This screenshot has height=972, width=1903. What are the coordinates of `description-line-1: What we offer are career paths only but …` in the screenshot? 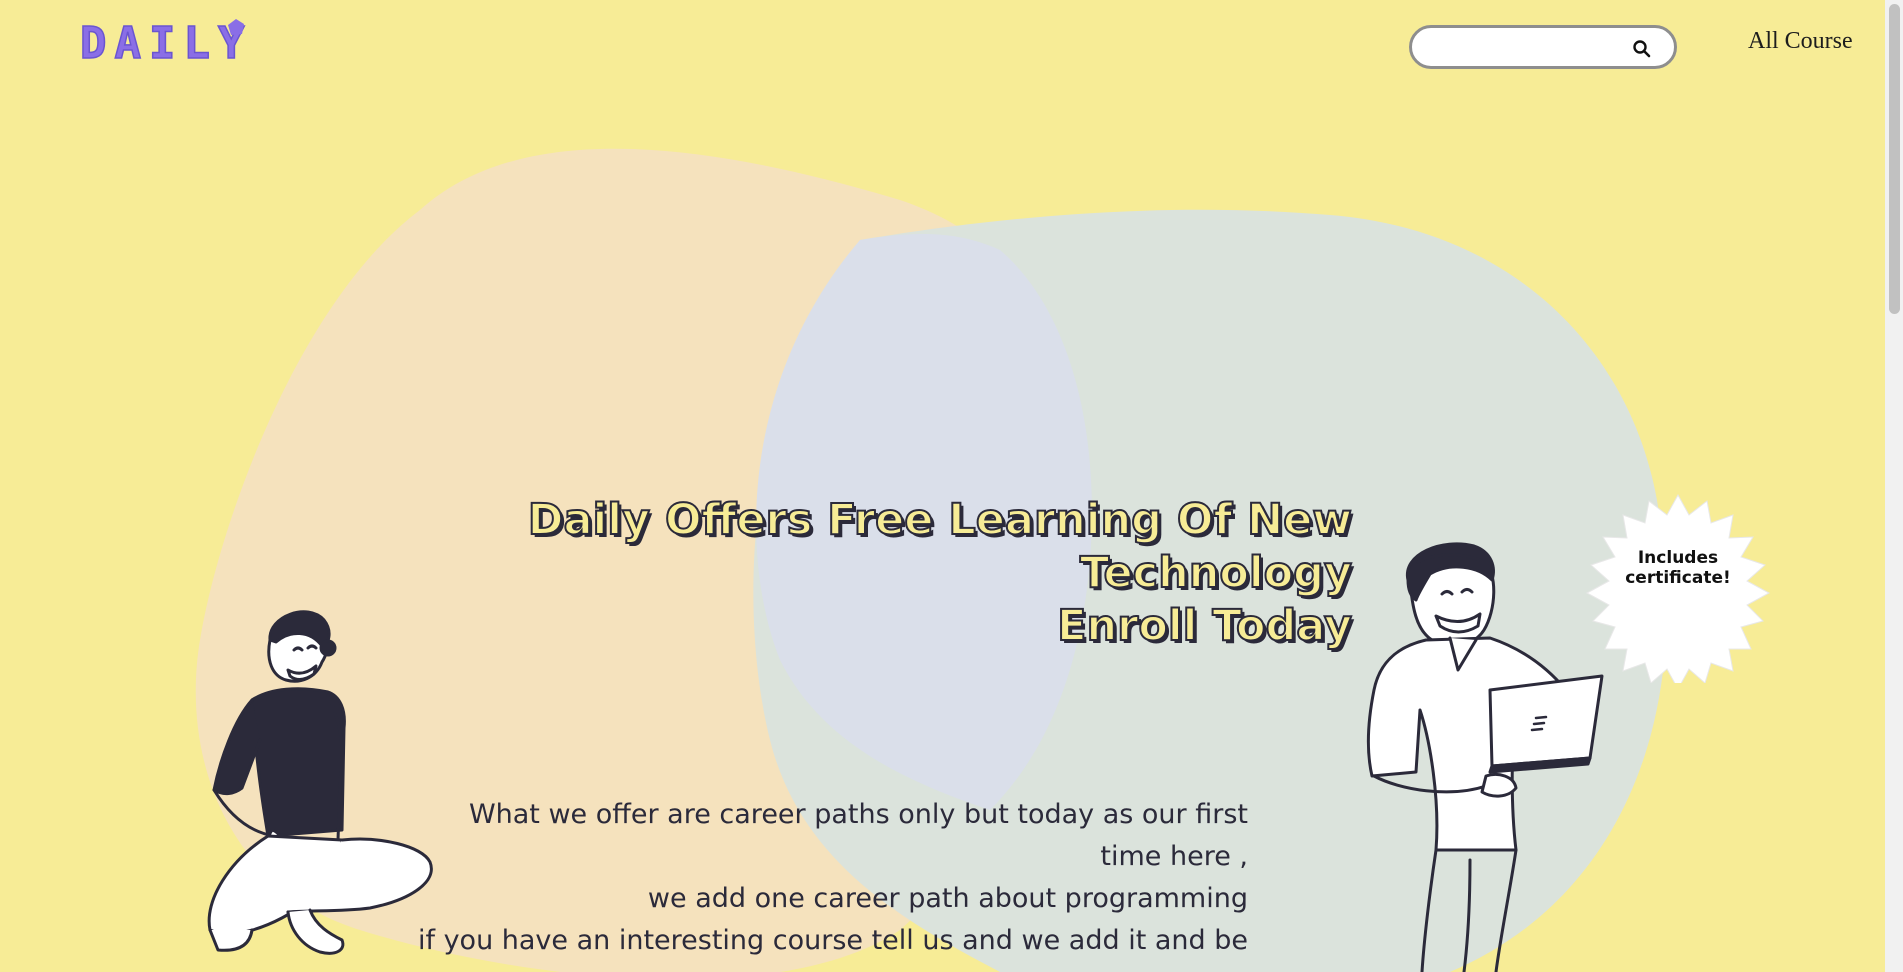 It's located at (858, 835).